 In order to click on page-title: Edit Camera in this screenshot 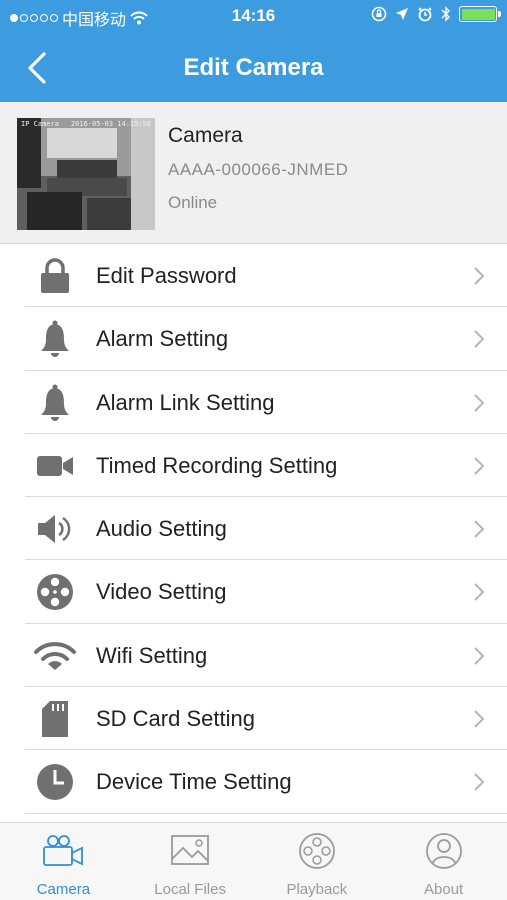, I will do `click(253, 67)`.